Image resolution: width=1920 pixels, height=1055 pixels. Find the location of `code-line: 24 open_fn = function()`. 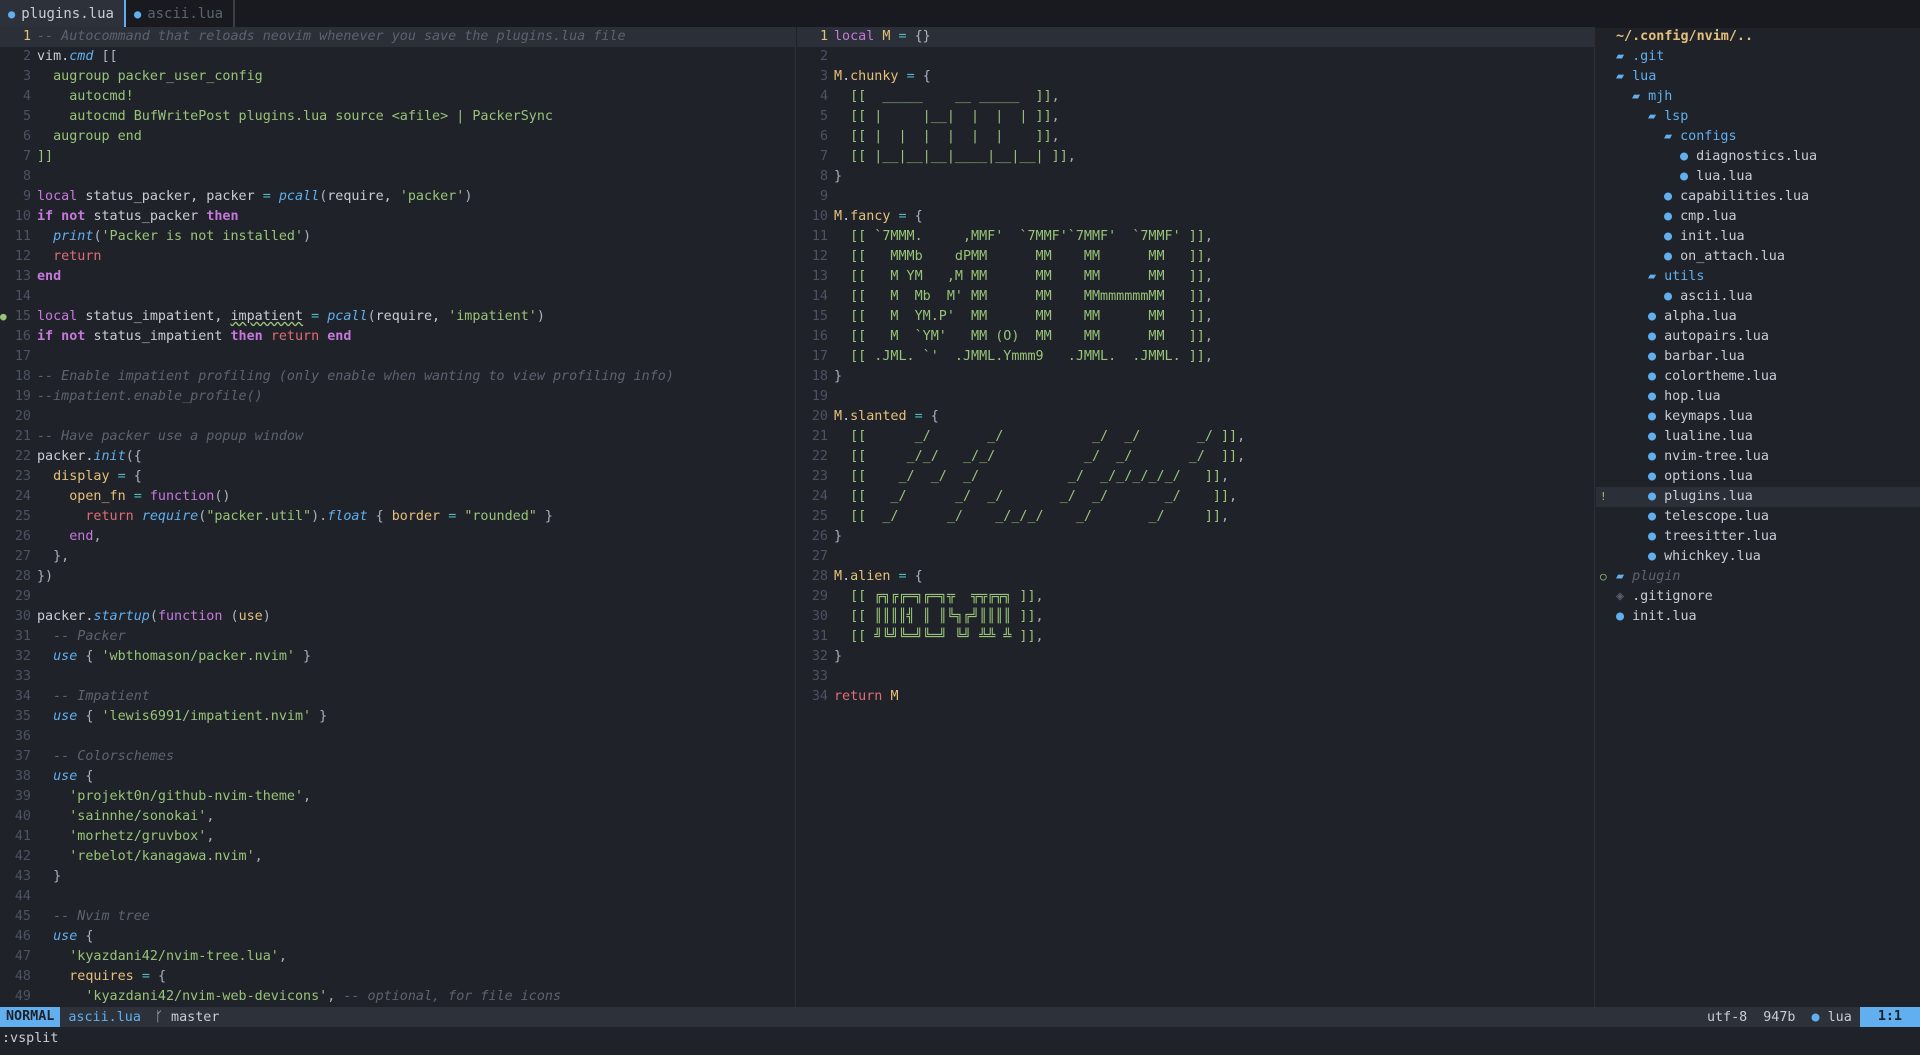

code-line: 24 open_fn = function() is located at coordinates (397, 497).